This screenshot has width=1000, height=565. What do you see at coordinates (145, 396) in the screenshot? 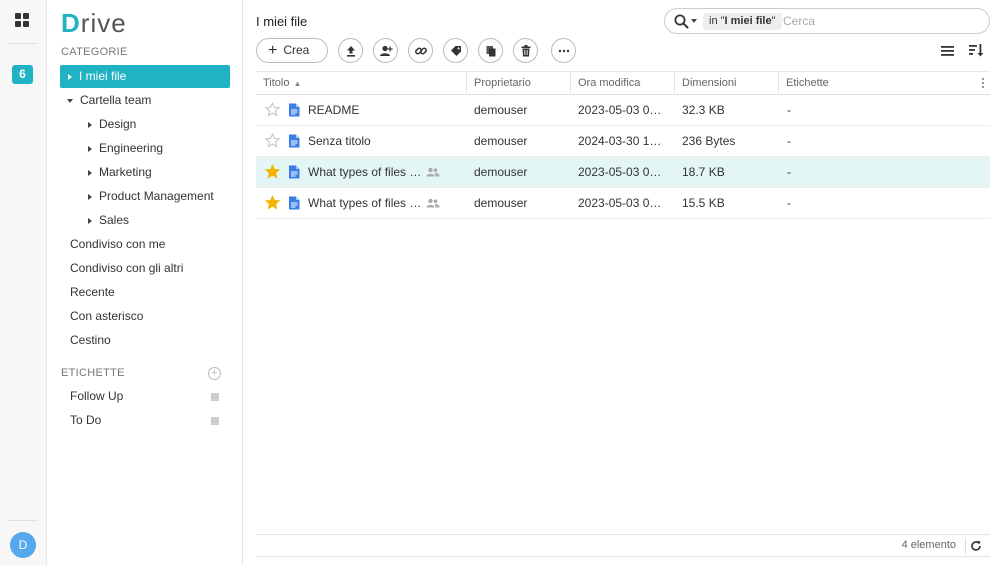
I see `sidebar-tag-follow-up: Follow Up` at bounding box center [145, 396].